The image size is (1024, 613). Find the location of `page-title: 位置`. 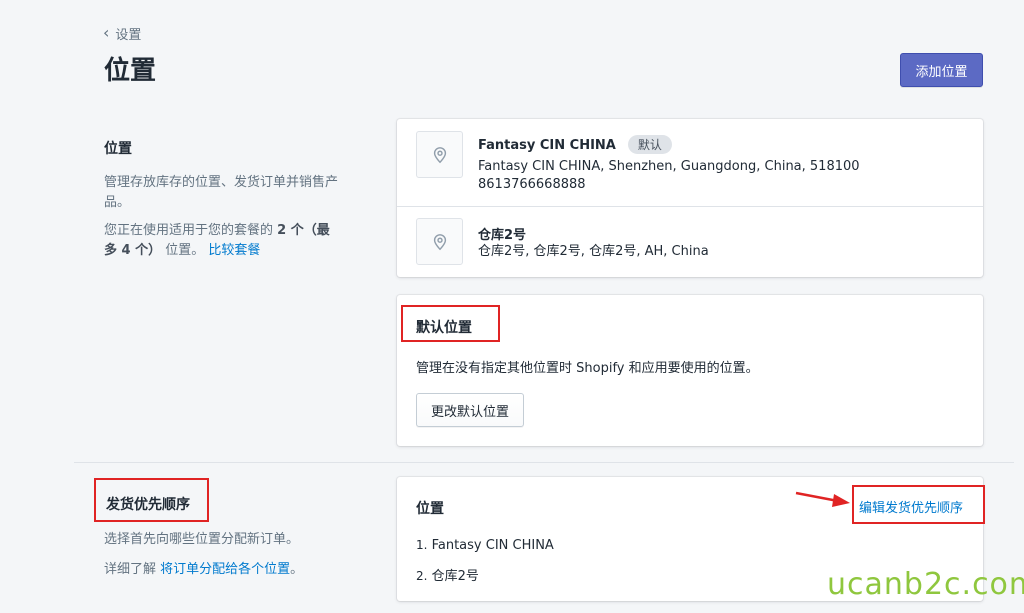

page-title: 位置 is located at coordinates (130, 71).